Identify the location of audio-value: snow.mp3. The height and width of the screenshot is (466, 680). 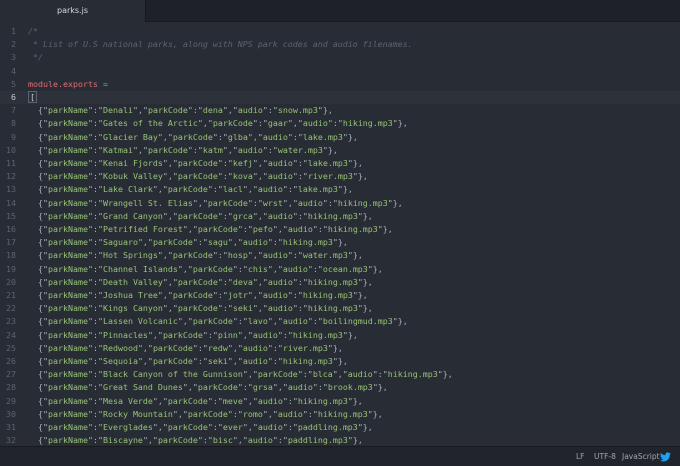
(297, 110).